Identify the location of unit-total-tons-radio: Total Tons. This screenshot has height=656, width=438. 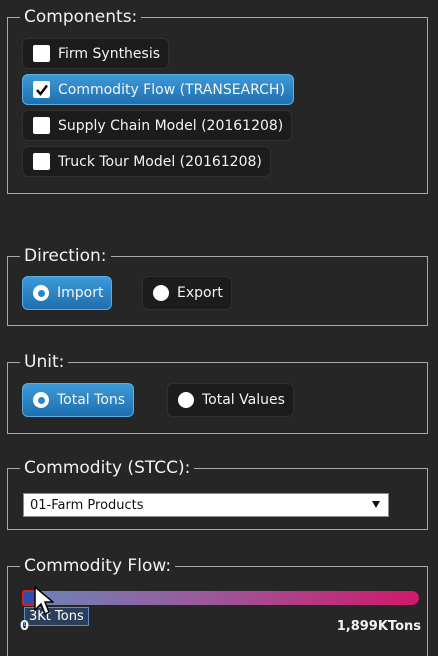
(78, 400).